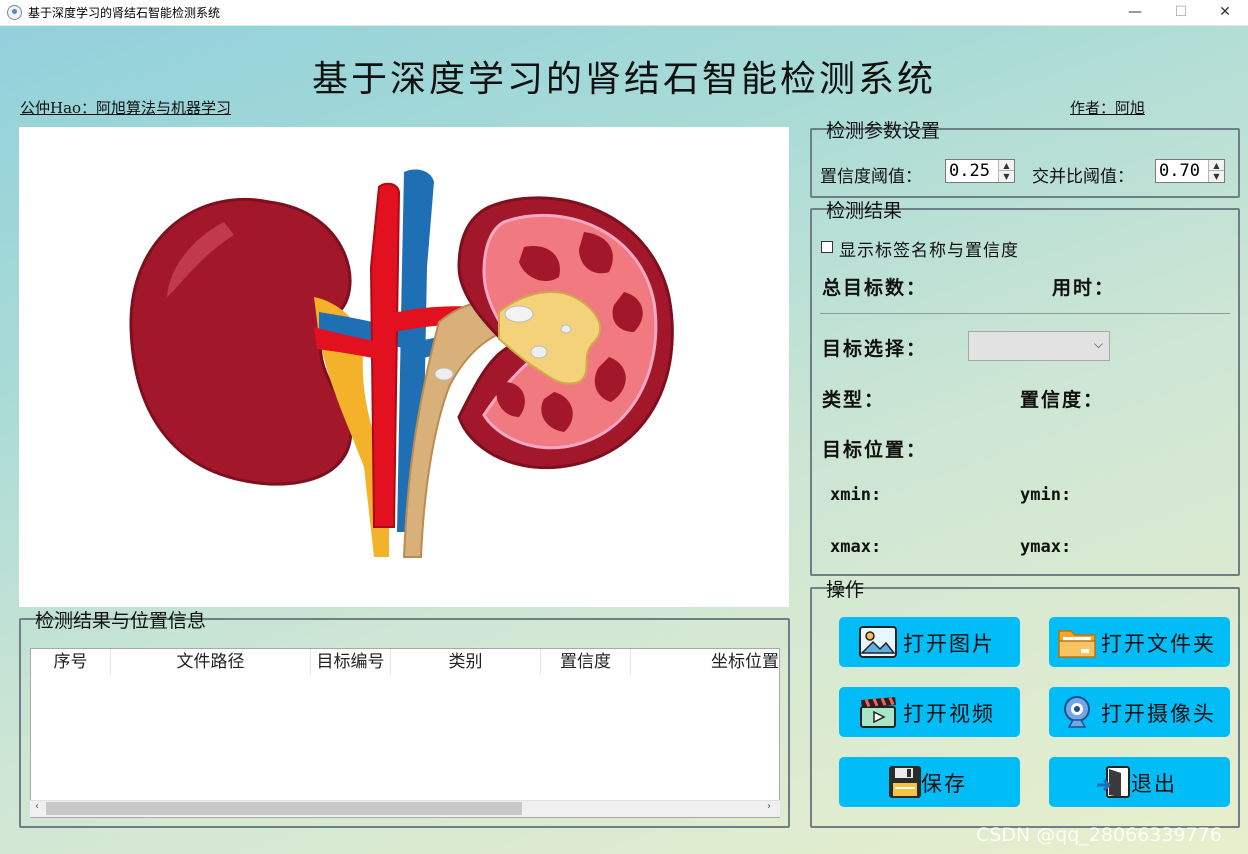  I want to click on open-camera-button: 打开摄像头, so click(1139, 712).